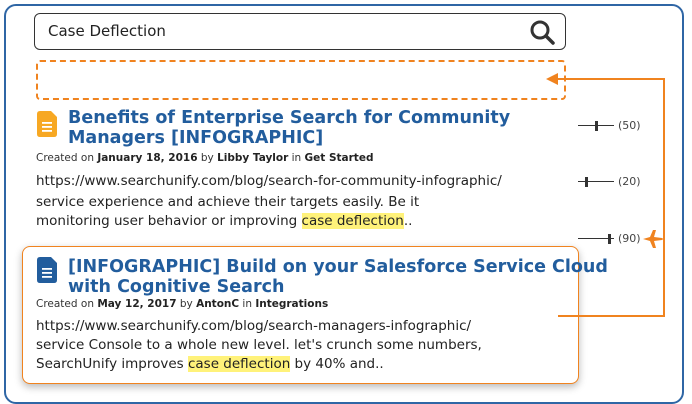  Describe the element at coordinates (605, 195) in the screenshot. I see `reorder-arrow` at that location.